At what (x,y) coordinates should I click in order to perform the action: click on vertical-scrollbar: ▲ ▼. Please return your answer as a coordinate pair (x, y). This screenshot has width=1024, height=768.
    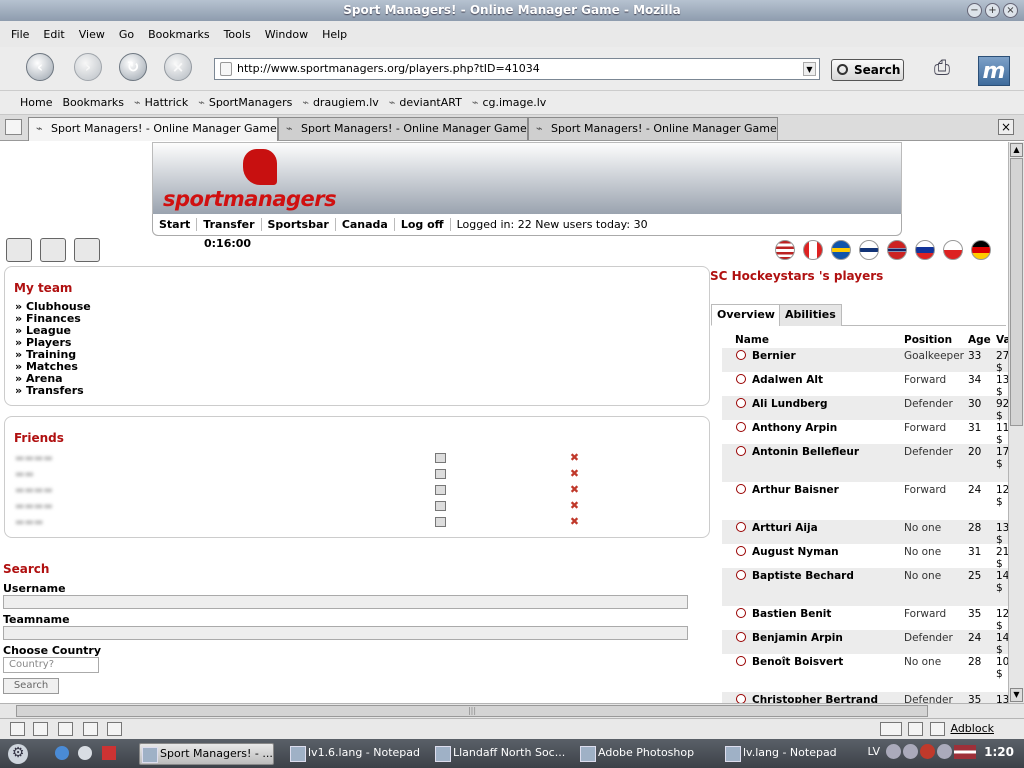
    Looking at the image, I should click on (1016, 422).